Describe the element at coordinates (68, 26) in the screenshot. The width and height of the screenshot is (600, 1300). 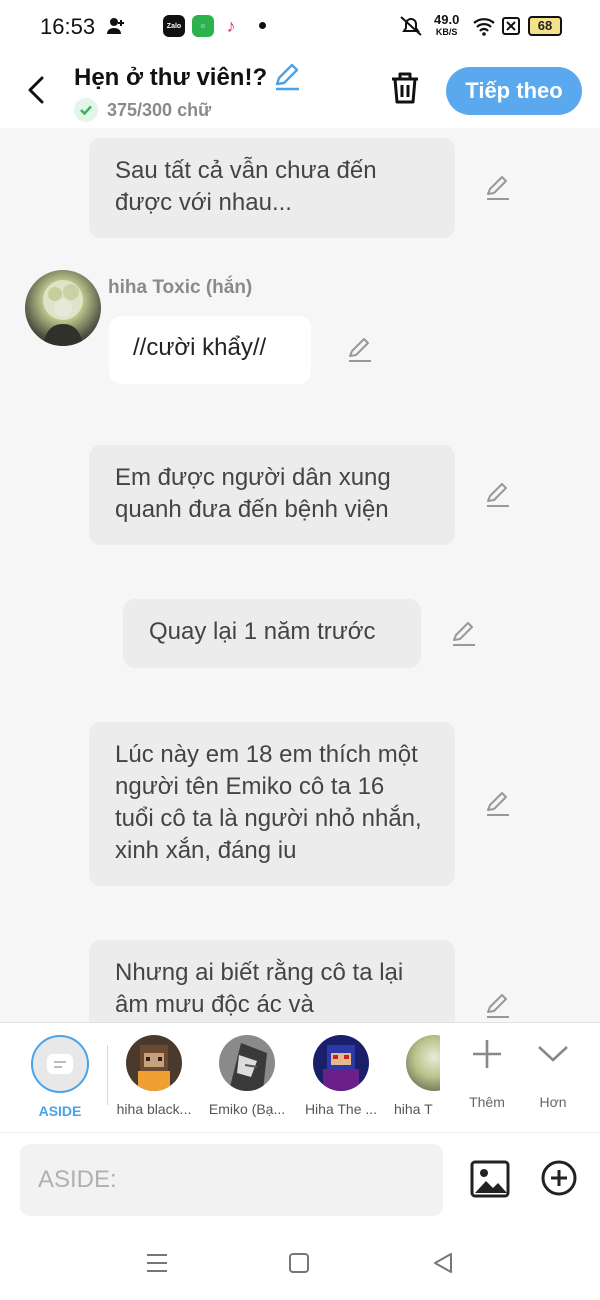
I see `status-time: 16:53` at that location.